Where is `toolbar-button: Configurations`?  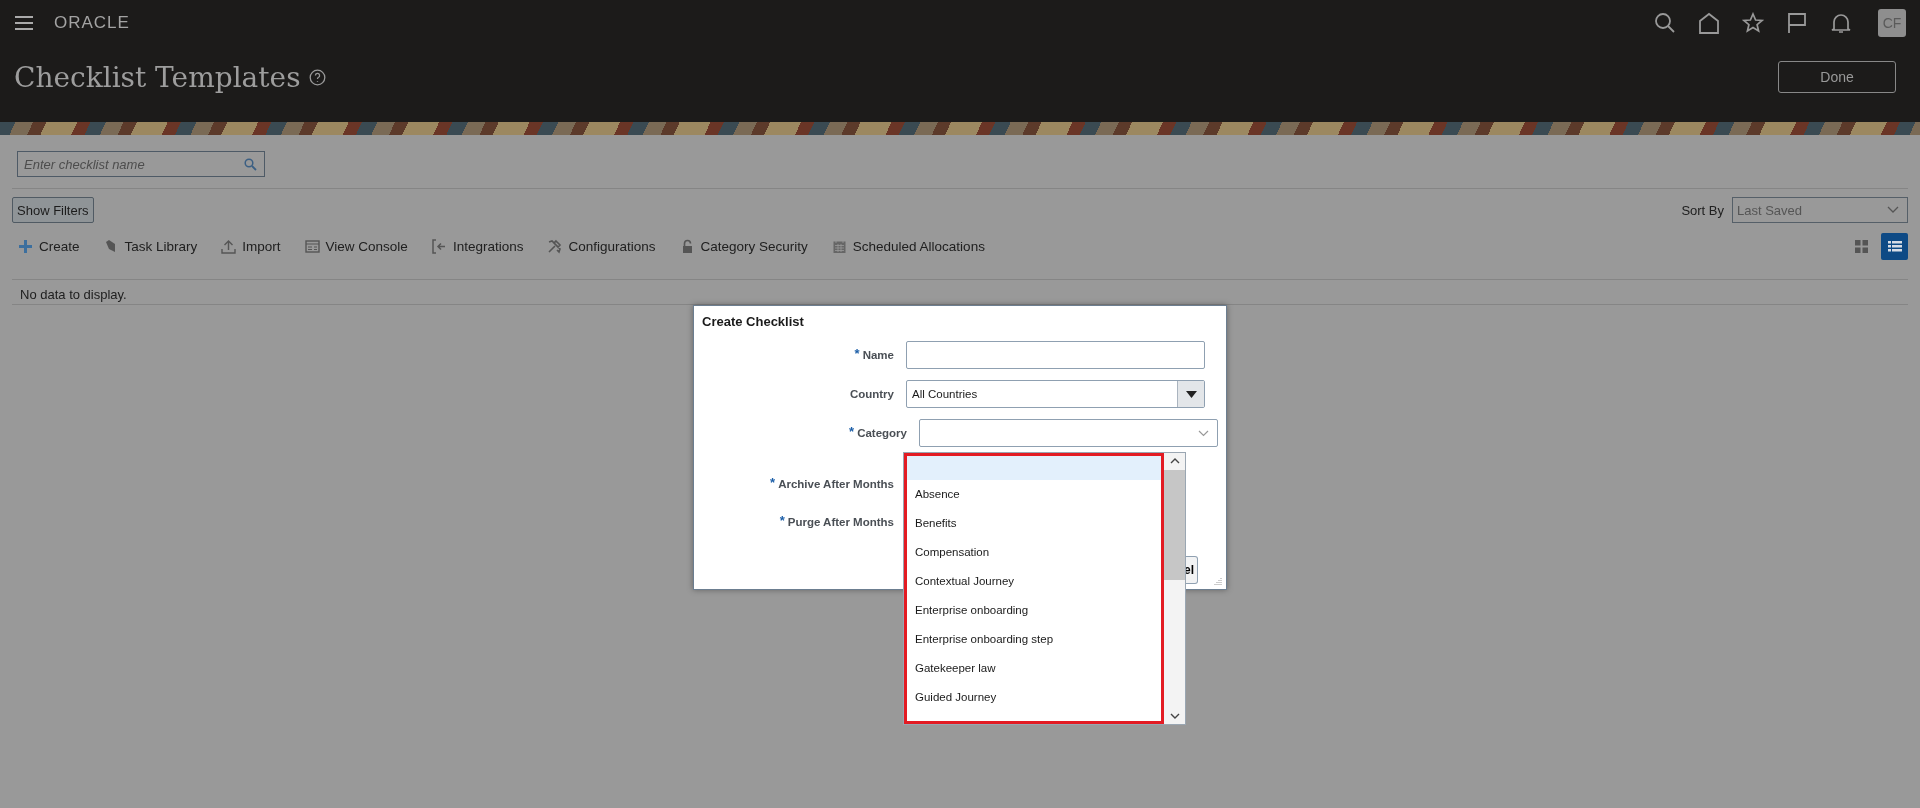
toolbar-button: Configurations is located at coordinates (601, 246).